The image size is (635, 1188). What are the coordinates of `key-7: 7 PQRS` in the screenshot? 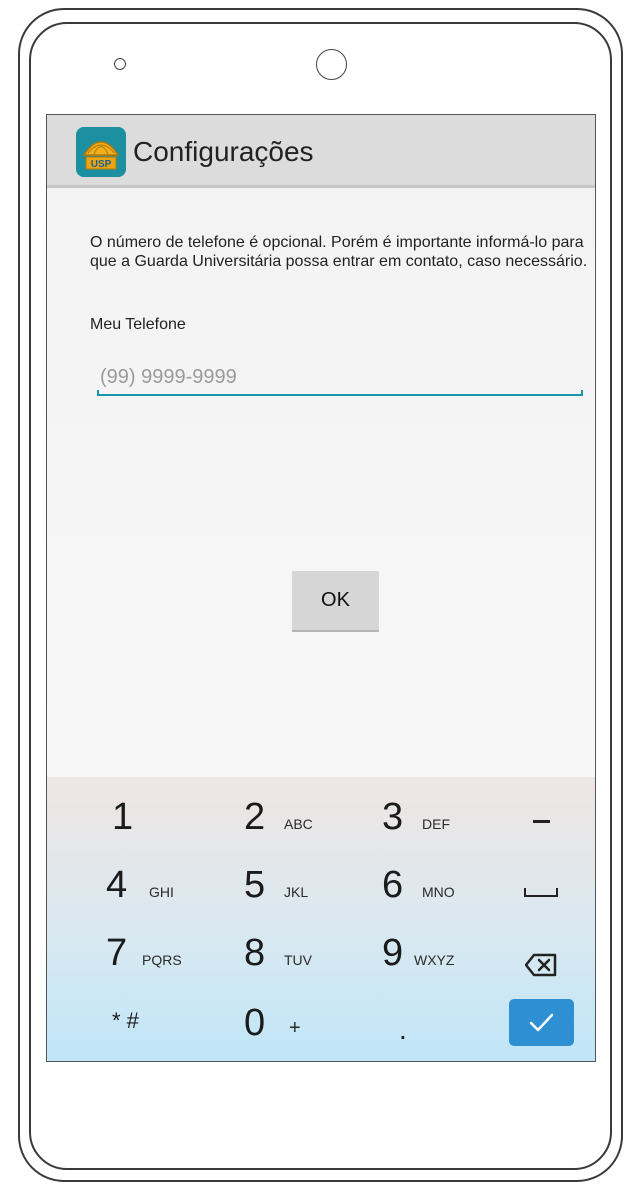 It's located at (173, 956).